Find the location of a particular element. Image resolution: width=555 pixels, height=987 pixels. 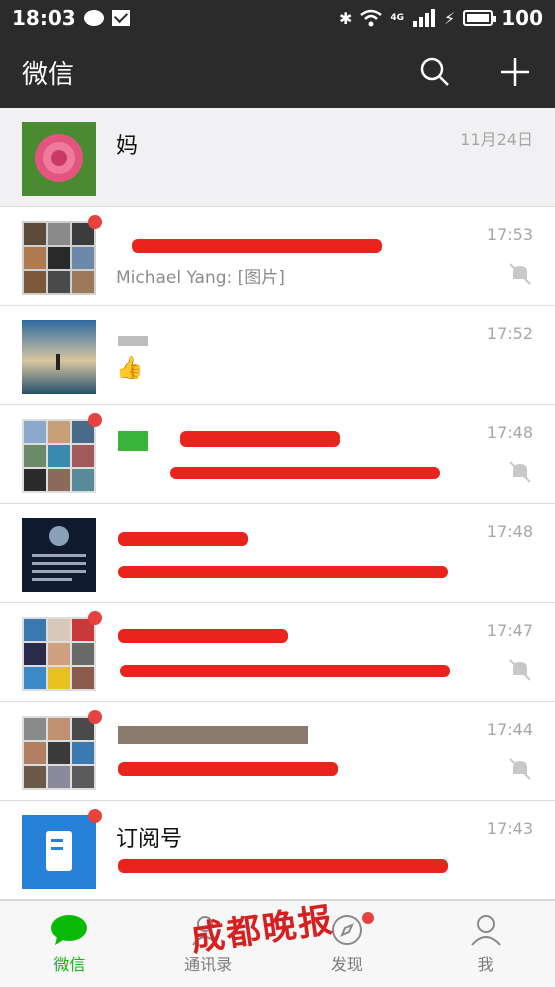

chat-time: 17:47 is located at coordinates (509, 630).